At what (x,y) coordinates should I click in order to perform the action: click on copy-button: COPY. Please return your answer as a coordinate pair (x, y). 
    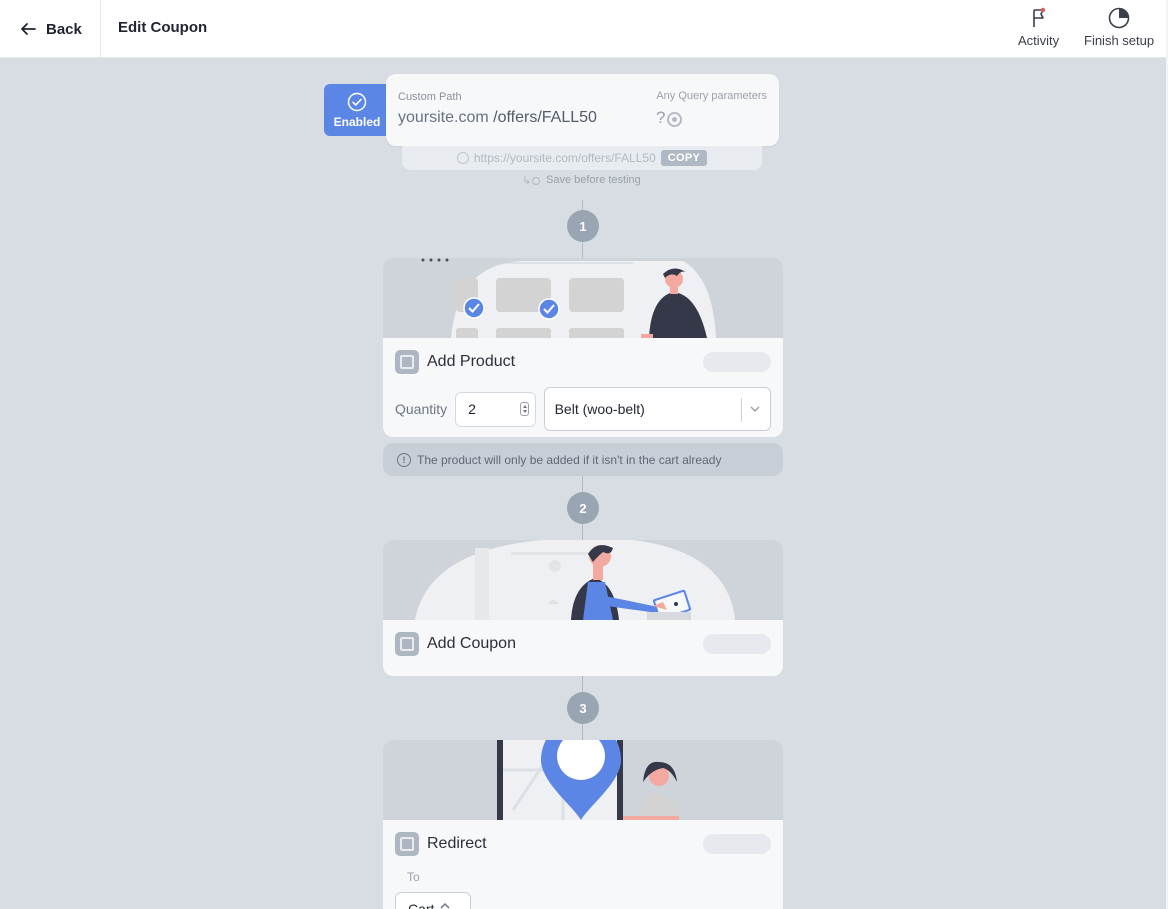
    Looking at the image, I should click on (684, 158).